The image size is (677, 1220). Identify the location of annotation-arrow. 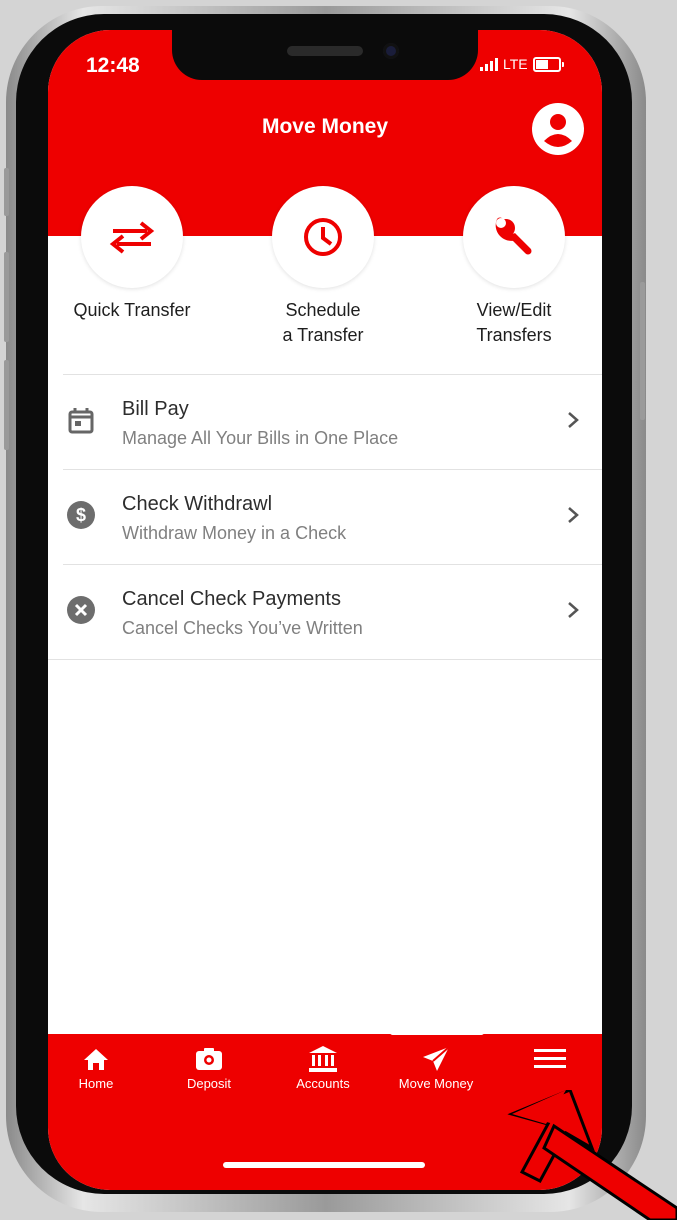
(592, 1155).